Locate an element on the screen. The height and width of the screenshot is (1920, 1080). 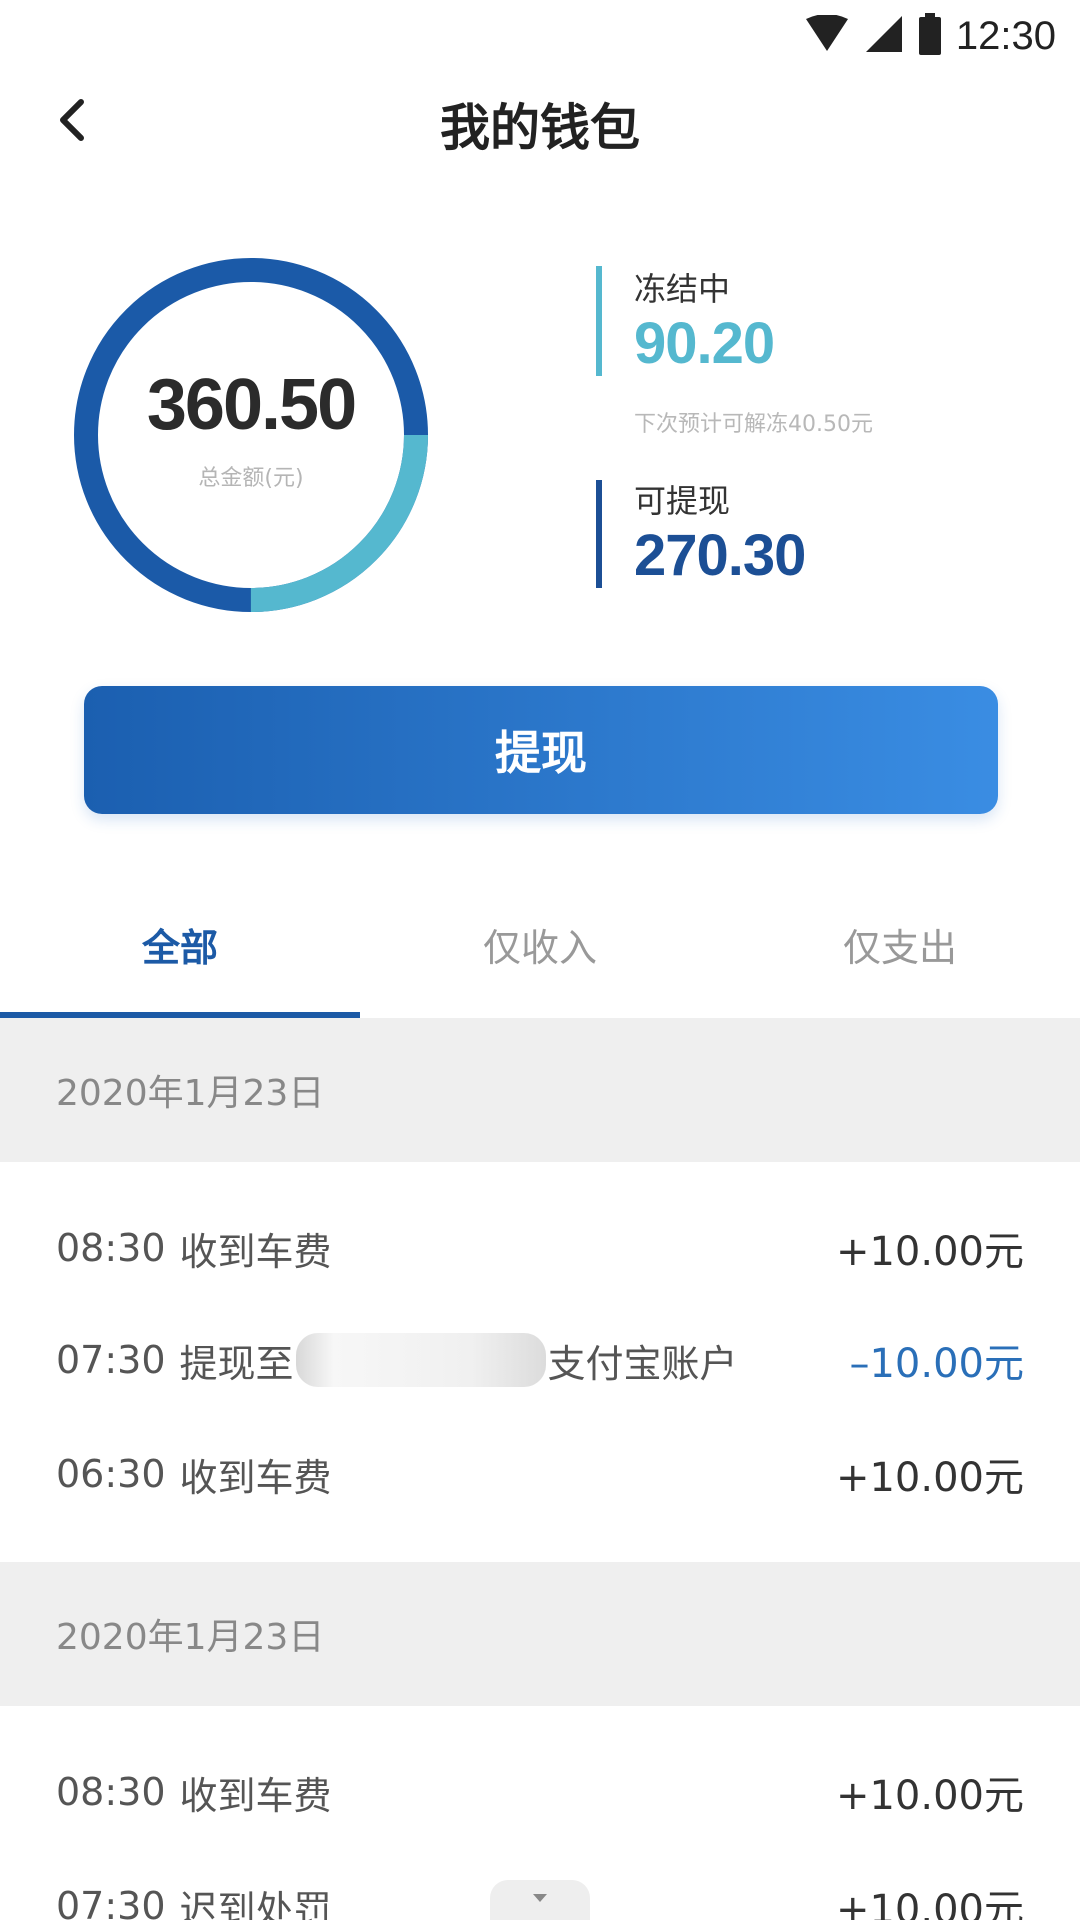
transaction-desc-prefix: 提现至 is located at coordinates (236, 1363).